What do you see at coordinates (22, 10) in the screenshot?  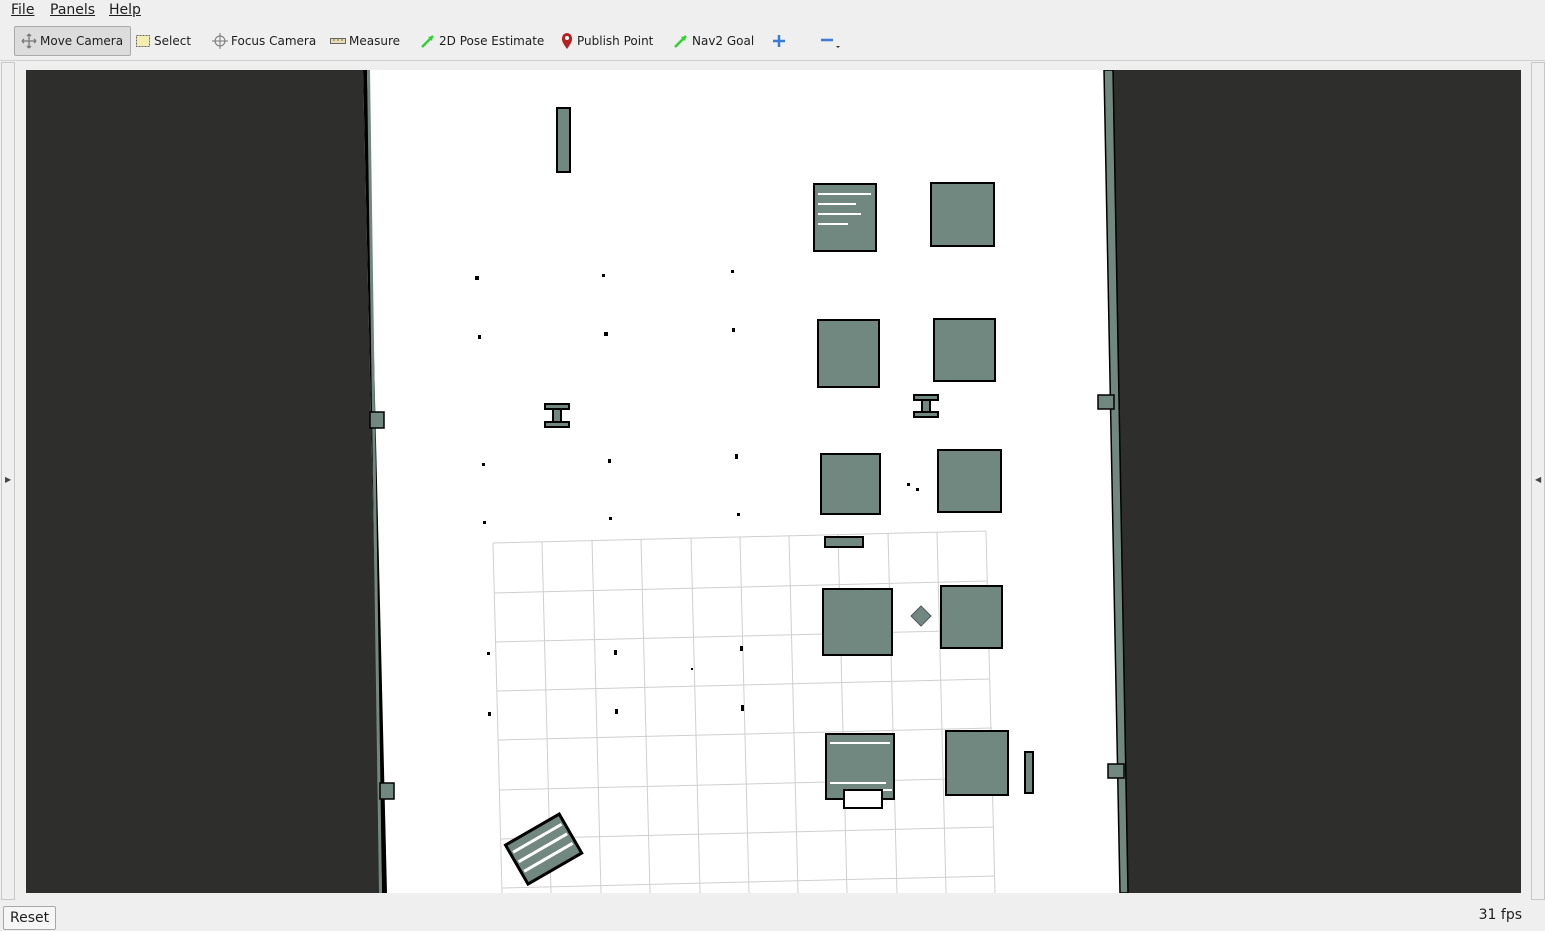 I see `menu-file: File` at bounding box center [22, 10].